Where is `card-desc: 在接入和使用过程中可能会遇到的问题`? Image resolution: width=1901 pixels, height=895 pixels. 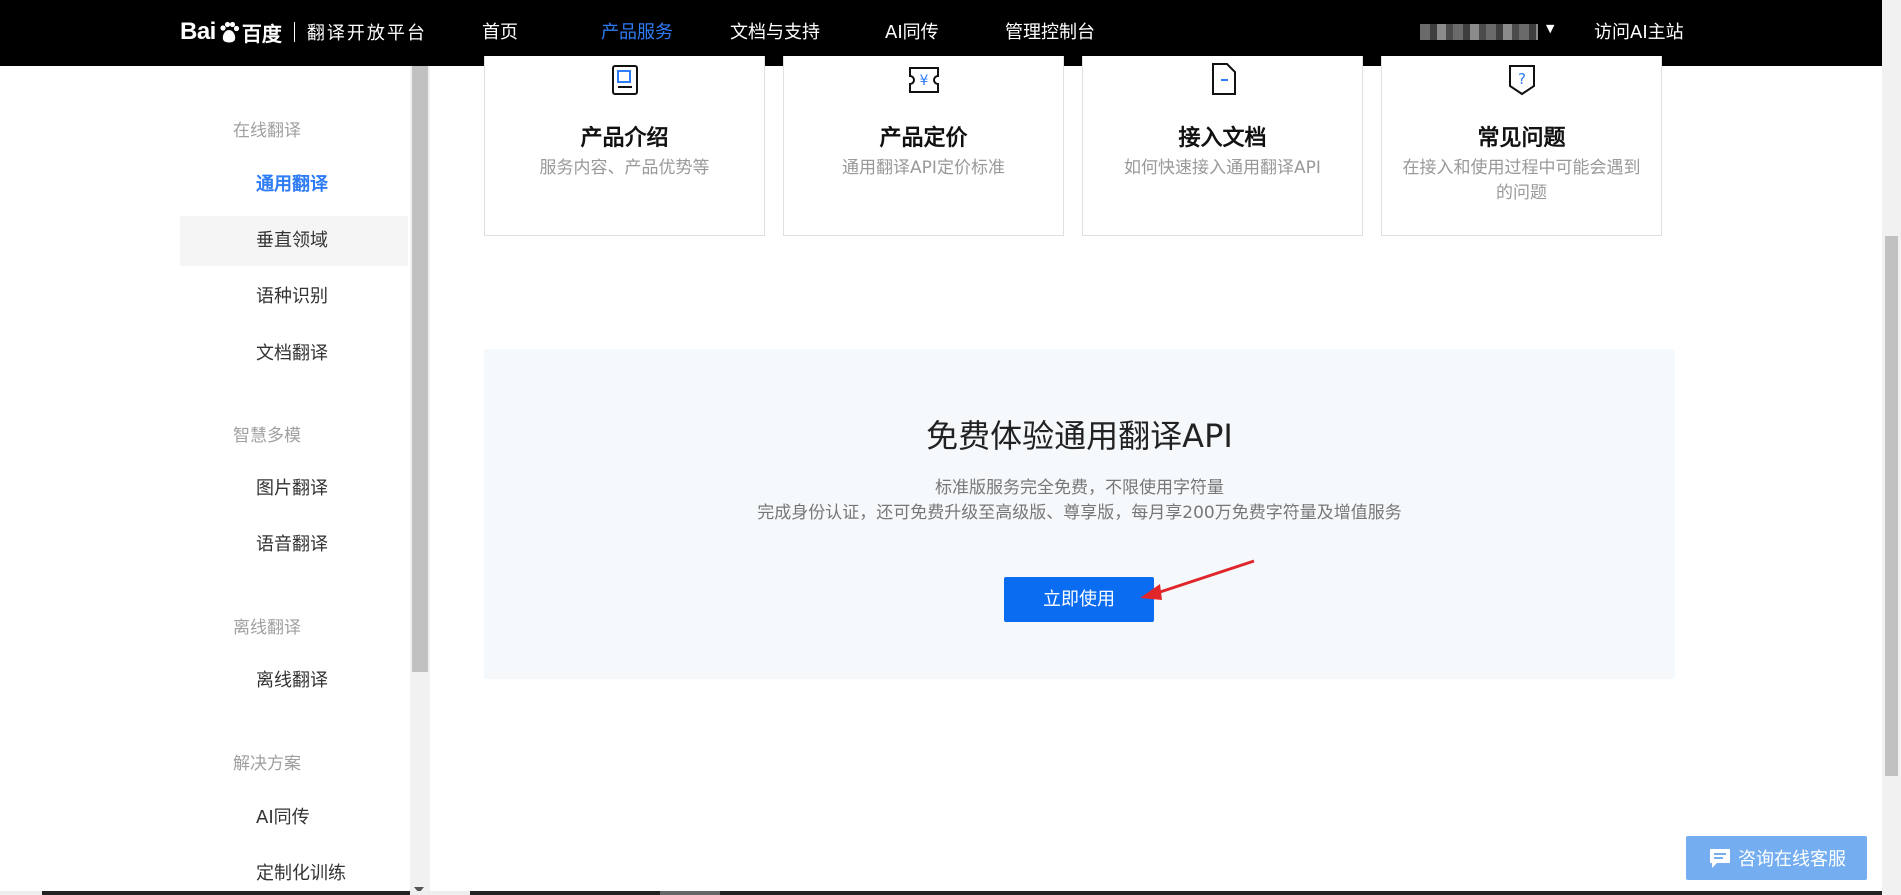 card-desc: 在接入和使用过程中可能会遇到的问题 is located at coordinates (1521, 180).